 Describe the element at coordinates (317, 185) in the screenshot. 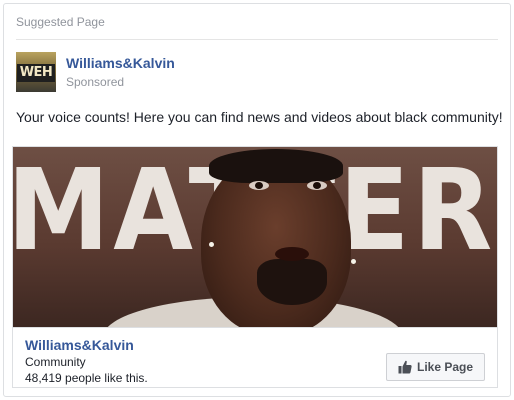

I see `thumbnail-right-eye` at that location.